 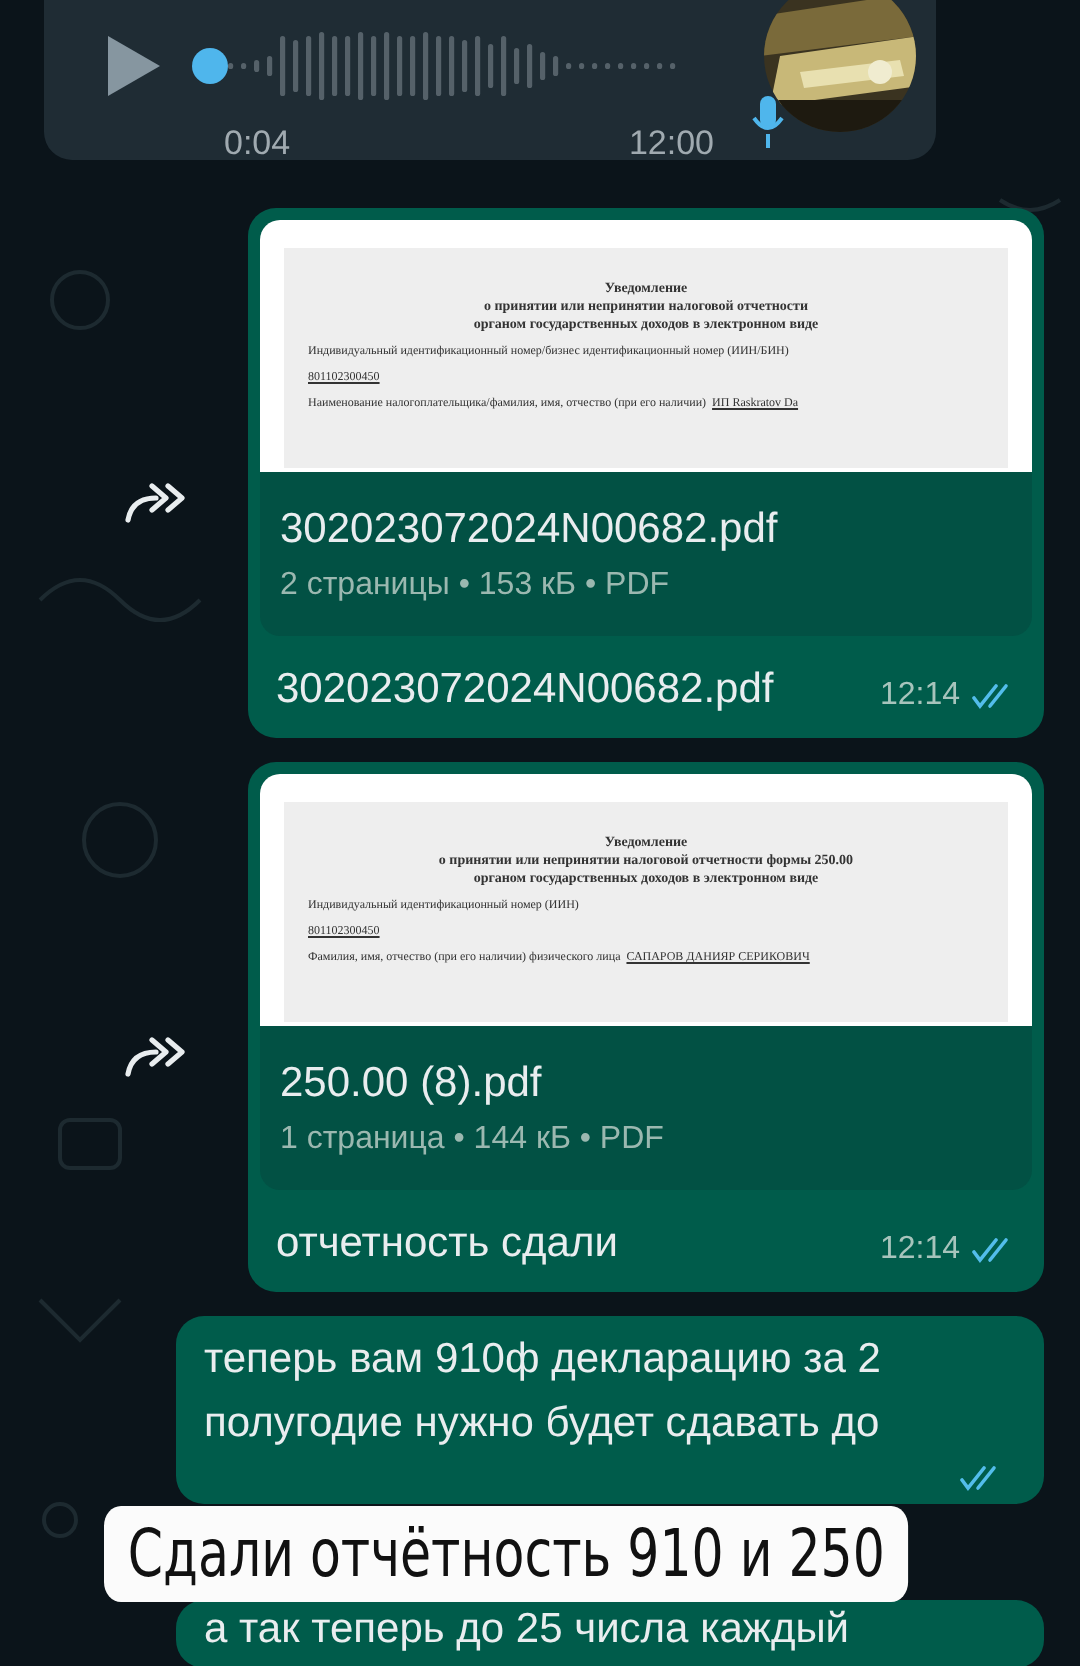 What do you see at coordinates (528, 1630) in the screenshot?
I see `message-text: а так теперь до 25 числа каждый` at bounding box center [528, 1630].